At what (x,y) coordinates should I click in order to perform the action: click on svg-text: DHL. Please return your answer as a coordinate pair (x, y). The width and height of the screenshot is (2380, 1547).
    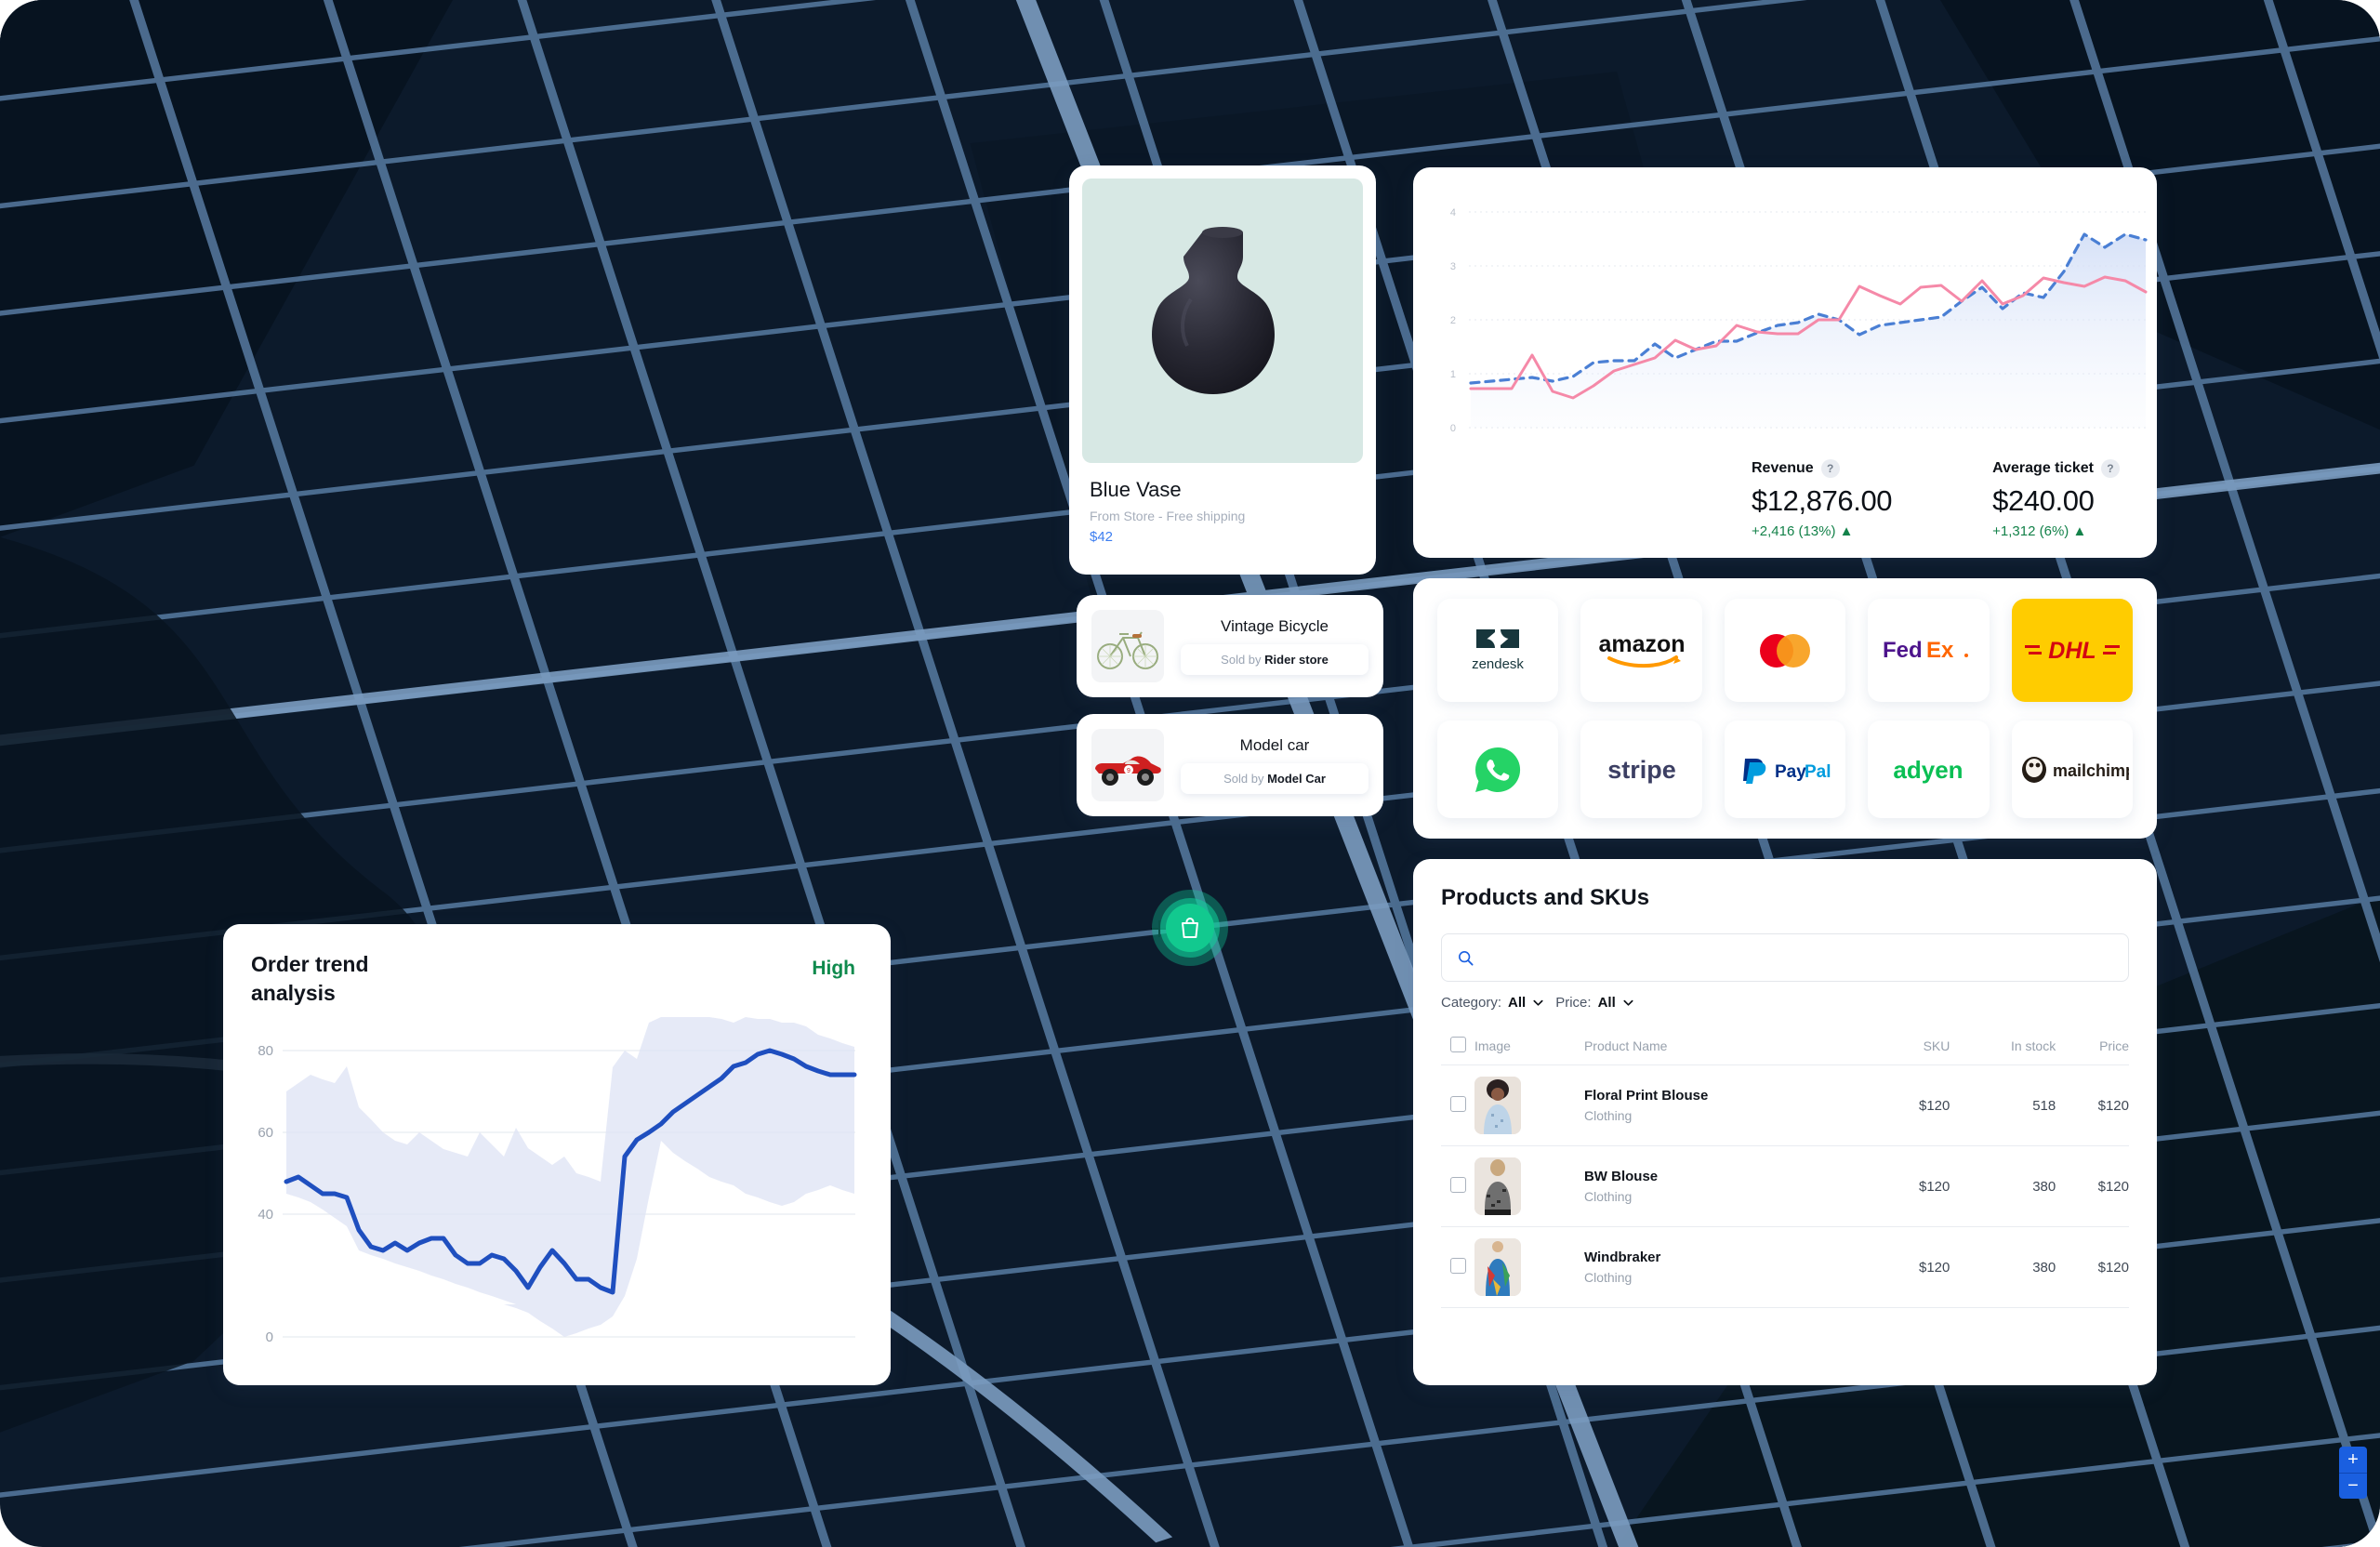
    Looking at the image, I should click on (2072, 651).